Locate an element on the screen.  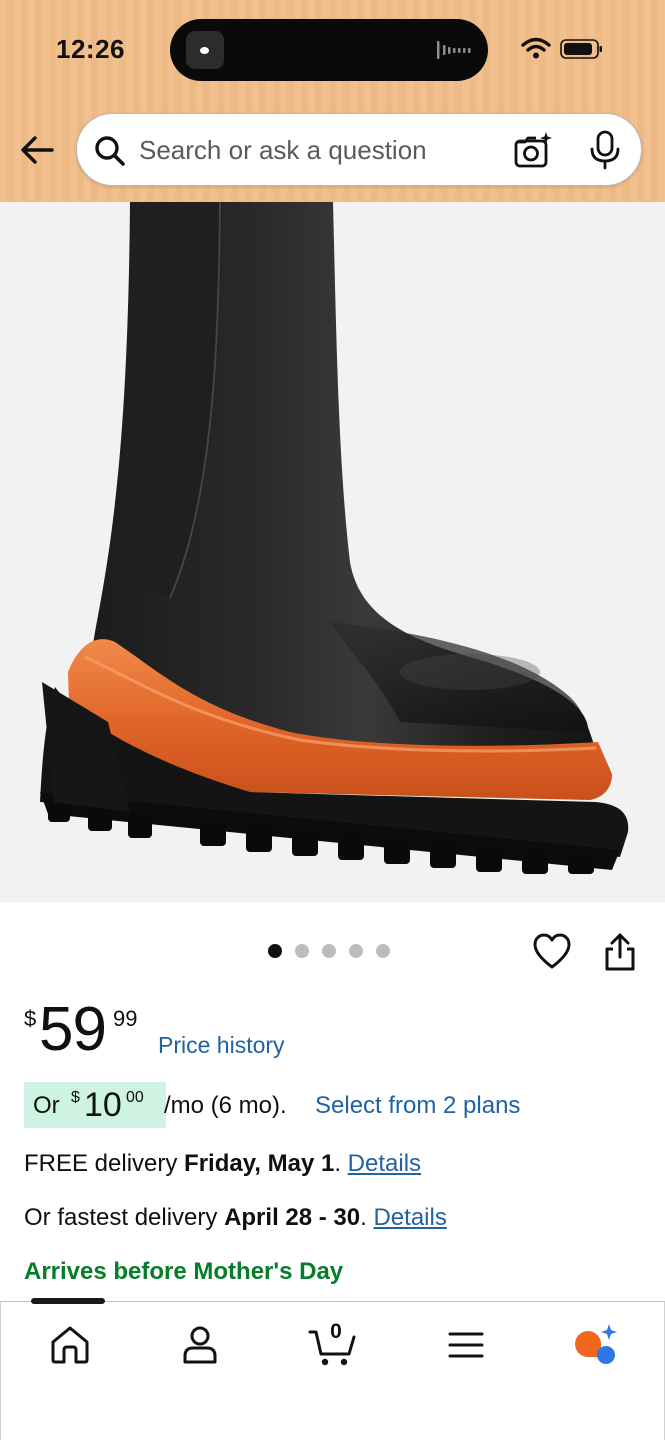
status-time: 12:26 is located at coordinates (90, 49).